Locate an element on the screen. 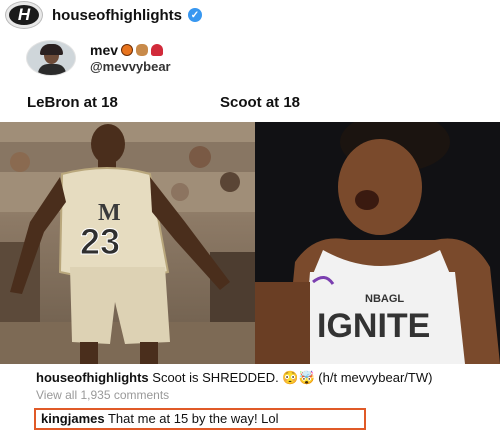 Image resolution: width=500 pixels, height=440 pixels. avatar is located at coordinates (51, 58).